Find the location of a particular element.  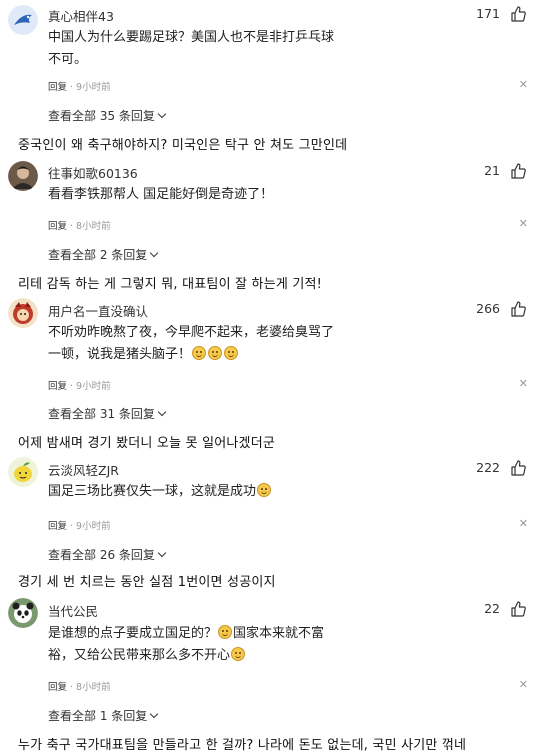

wink-emoji-icon is located at coordinates (225, 632).